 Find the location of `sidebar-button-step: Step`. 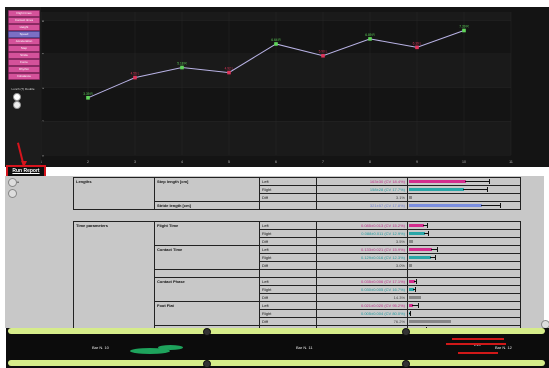

sidebar-button-step: Step is located at coordinates (24, 48).